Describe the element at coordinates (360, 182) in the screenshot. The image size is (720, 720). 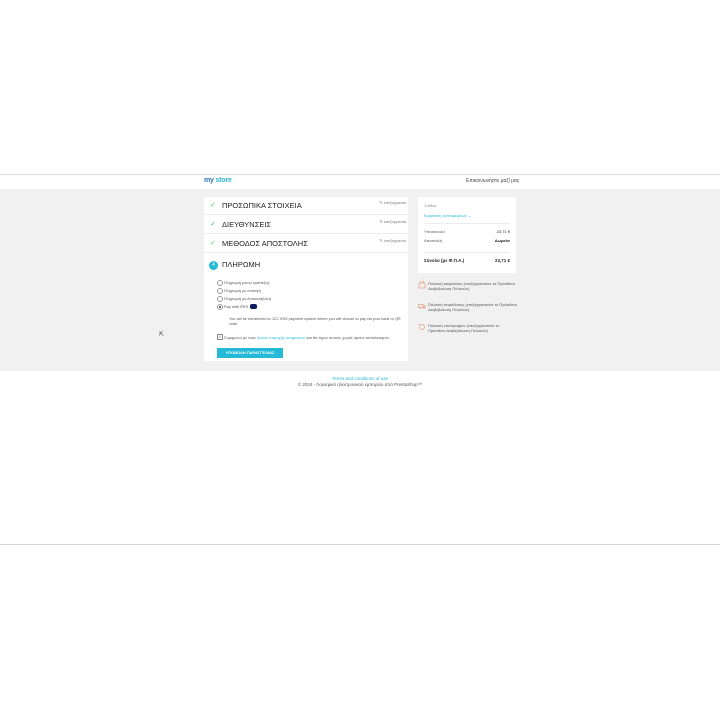
I see `site-header` at that location.